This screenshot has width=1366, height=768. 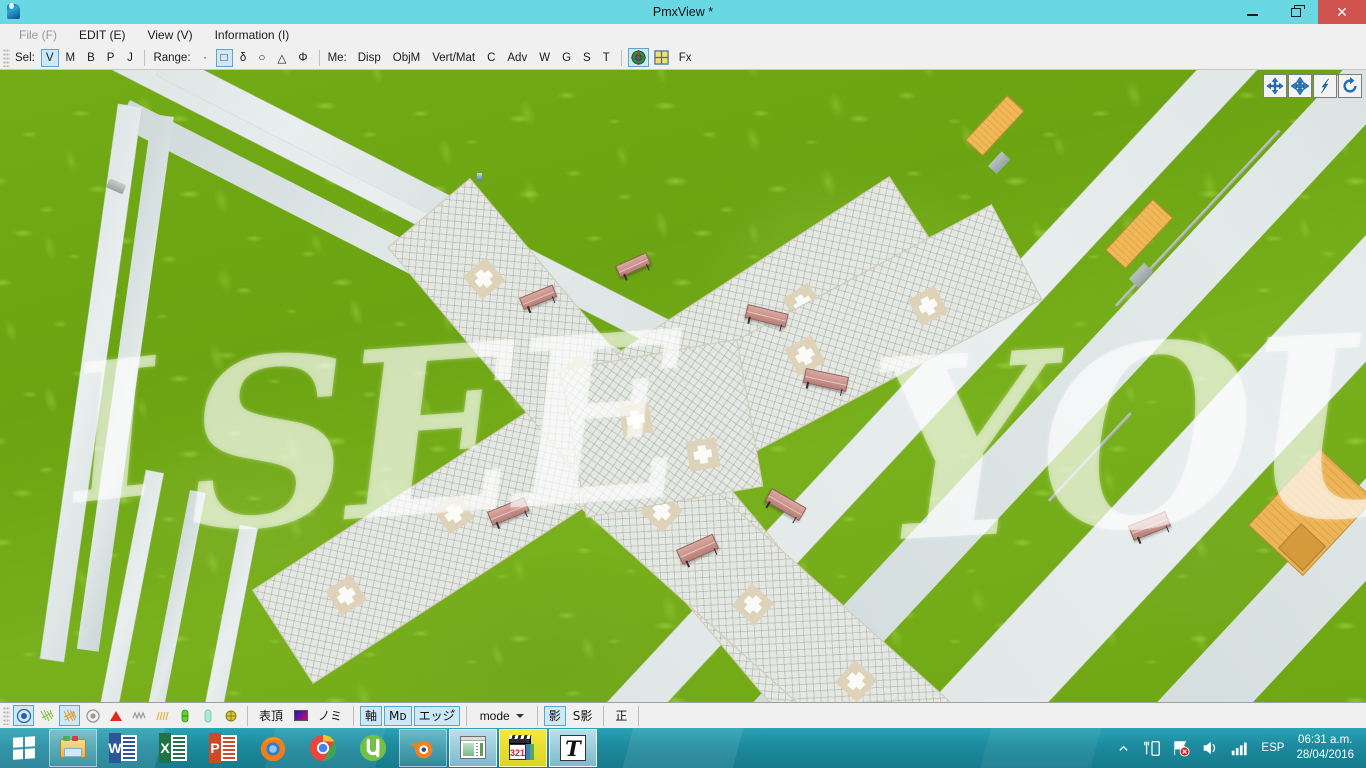 I want to click on wave-orange-icon, so click(x=161, y=715).